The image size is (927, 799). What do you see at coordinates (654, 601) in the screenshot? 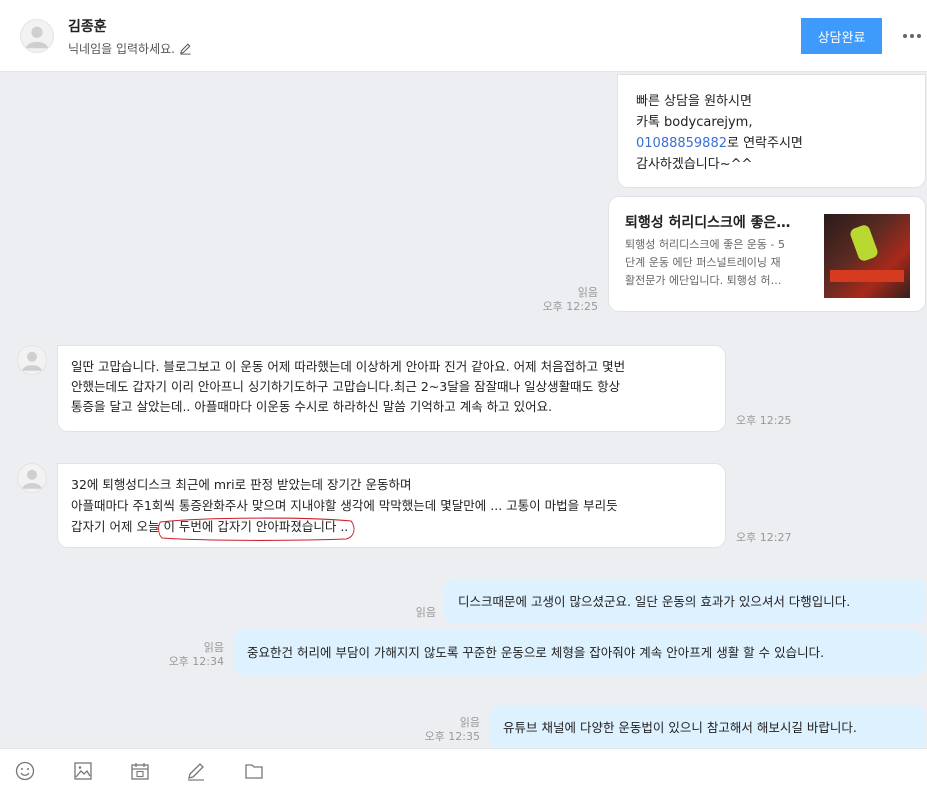
I see `message-text: 디스크때문에 고생이 많으셨군요. 일단 운동의 효과가 있으셔서 다행입니다.` at bounding box center [654, 601].